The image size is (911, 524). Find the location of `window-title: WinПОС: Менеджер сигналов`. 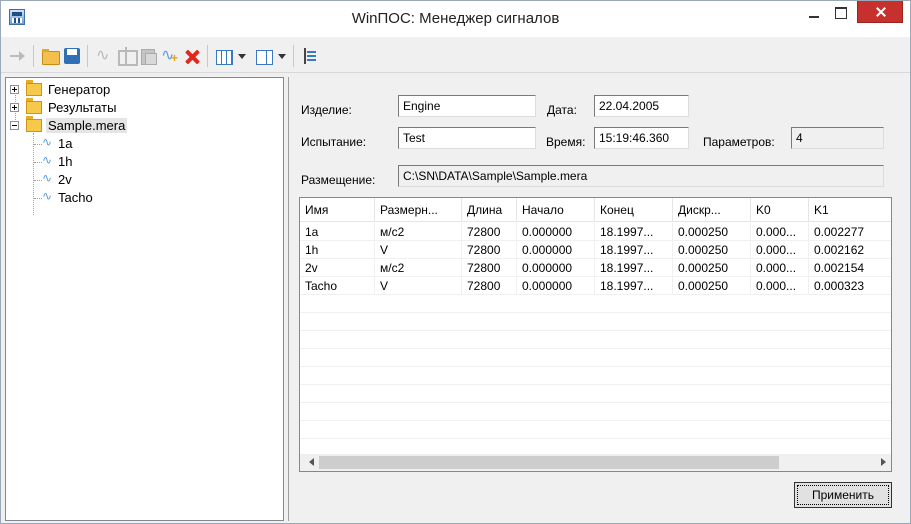

window-title: WinПОС: Менеджер сигналов is located at coordinates (455, 18).